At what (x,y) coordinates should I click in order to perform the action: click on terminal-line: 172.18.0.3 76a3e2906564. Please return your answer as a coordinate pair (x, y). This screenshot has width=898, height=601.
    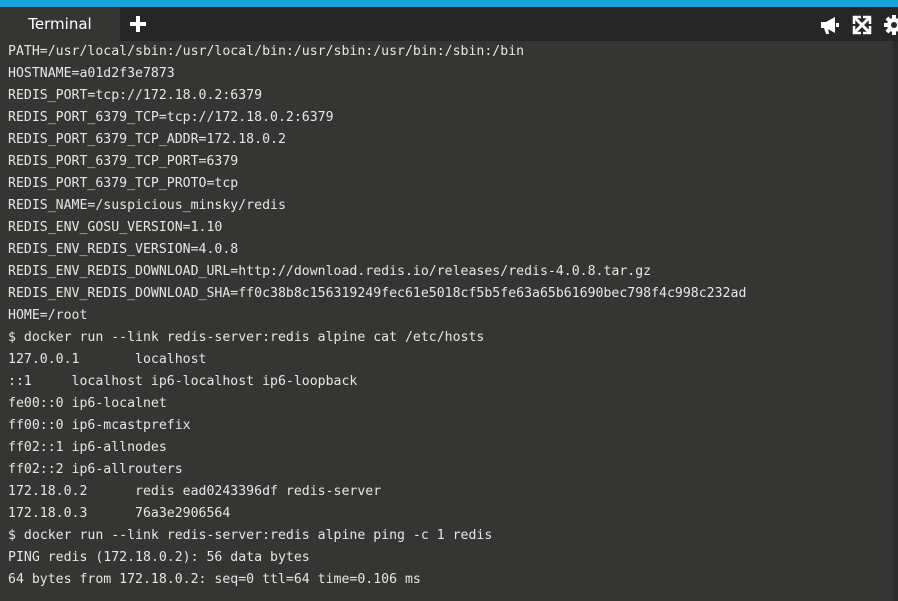
    Looking at the image, I should click on (119, 513).